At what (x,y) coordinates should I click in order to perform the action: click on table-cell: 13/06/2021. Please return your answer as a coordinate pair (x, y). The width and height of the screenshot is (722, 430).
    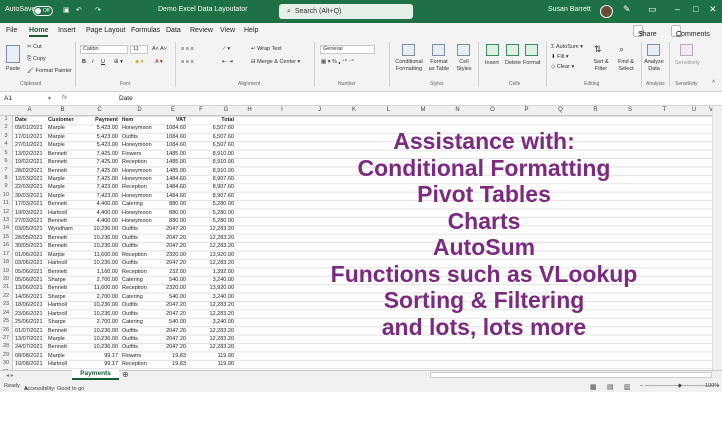
    Looking at the image, I should click on (30, 288).